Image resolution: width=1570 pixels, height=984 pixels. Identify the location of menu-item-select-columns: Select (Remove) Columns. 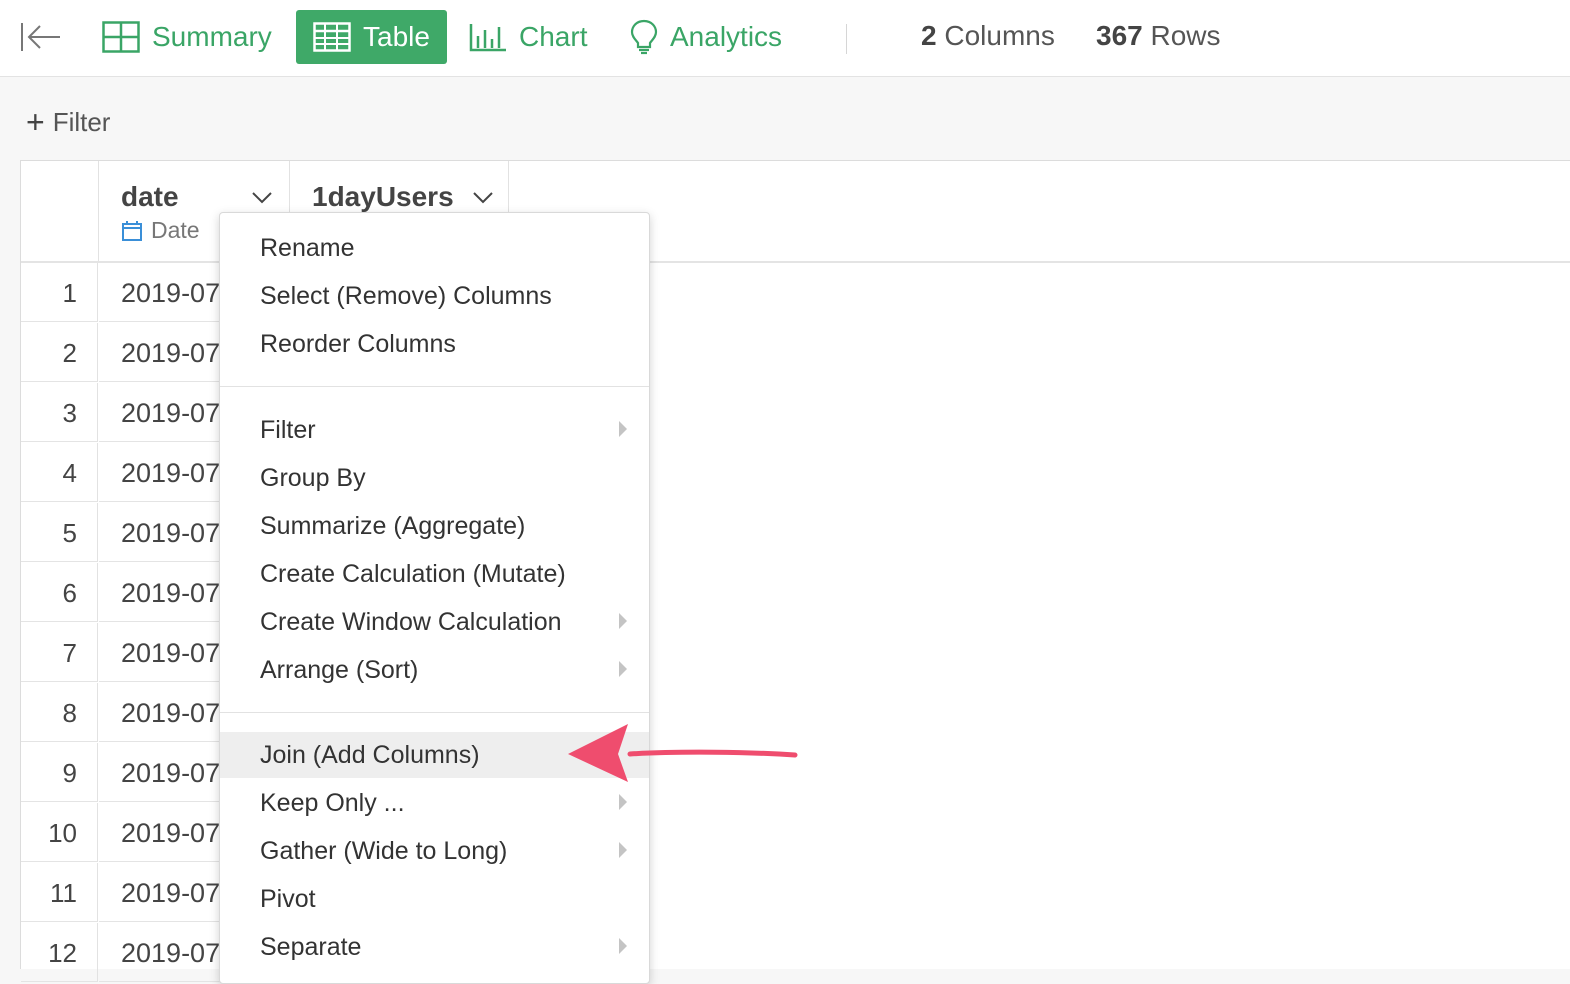
(434, 296).